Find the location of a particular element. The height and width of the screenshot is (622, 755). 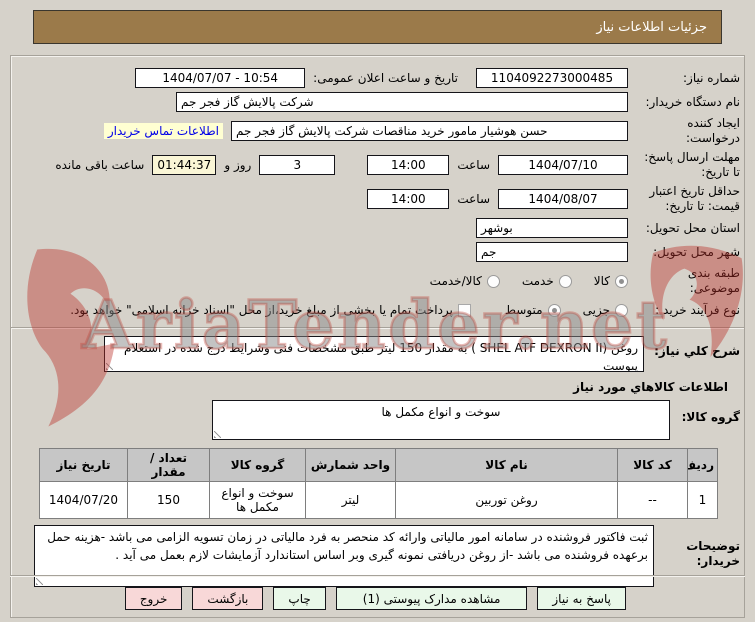

validity-date-value: 1404/08/07 is located at coordinates (563, 199).